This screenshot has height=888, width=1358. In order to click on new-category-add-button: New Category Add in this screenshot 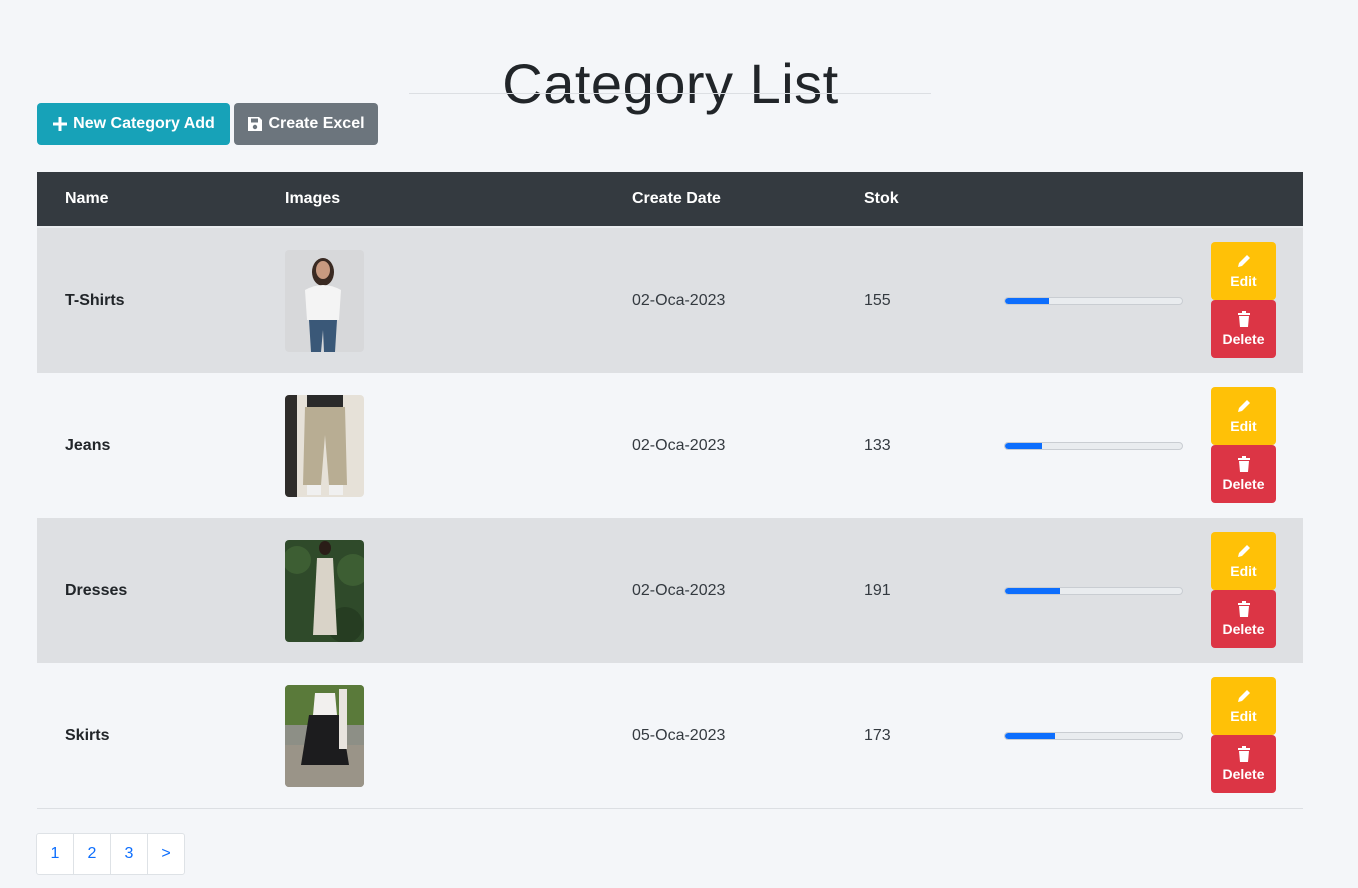, I will do `click(133, 124)`.